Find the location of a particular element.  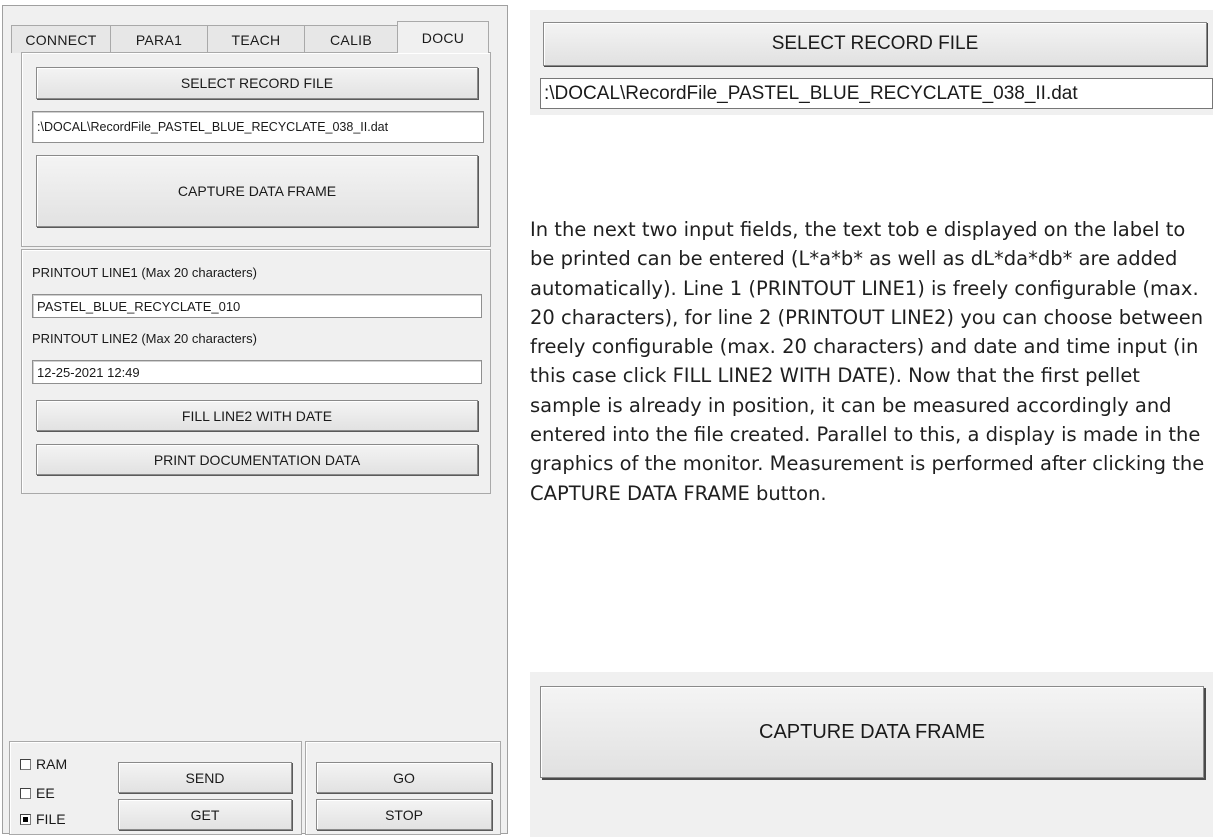

ee-checkbox-box is located at coordinates (25, 793).